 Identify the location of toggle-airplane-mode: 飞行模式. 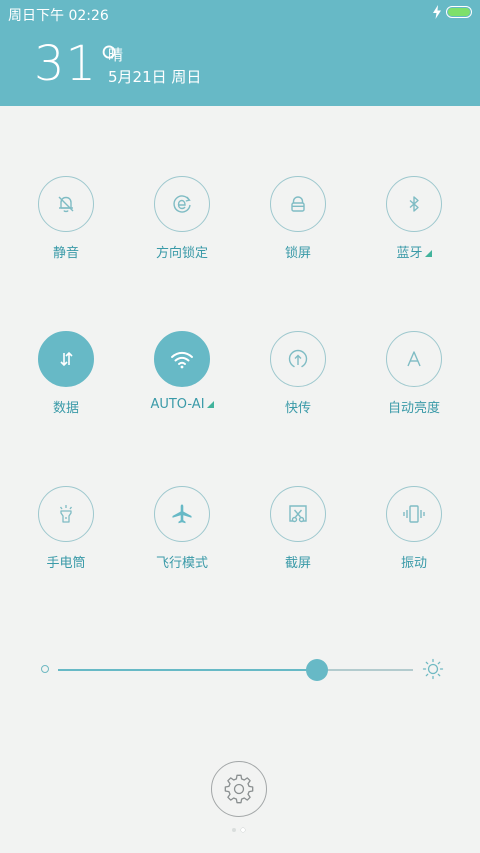
(182, 528).